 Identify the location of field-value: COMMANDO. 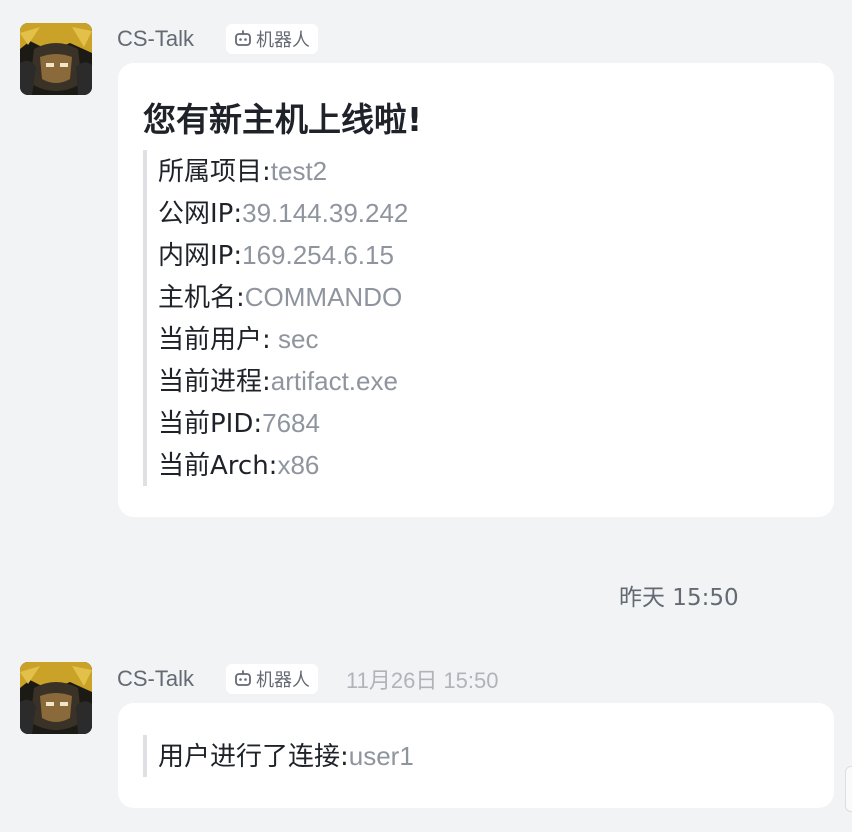
(323, 297).